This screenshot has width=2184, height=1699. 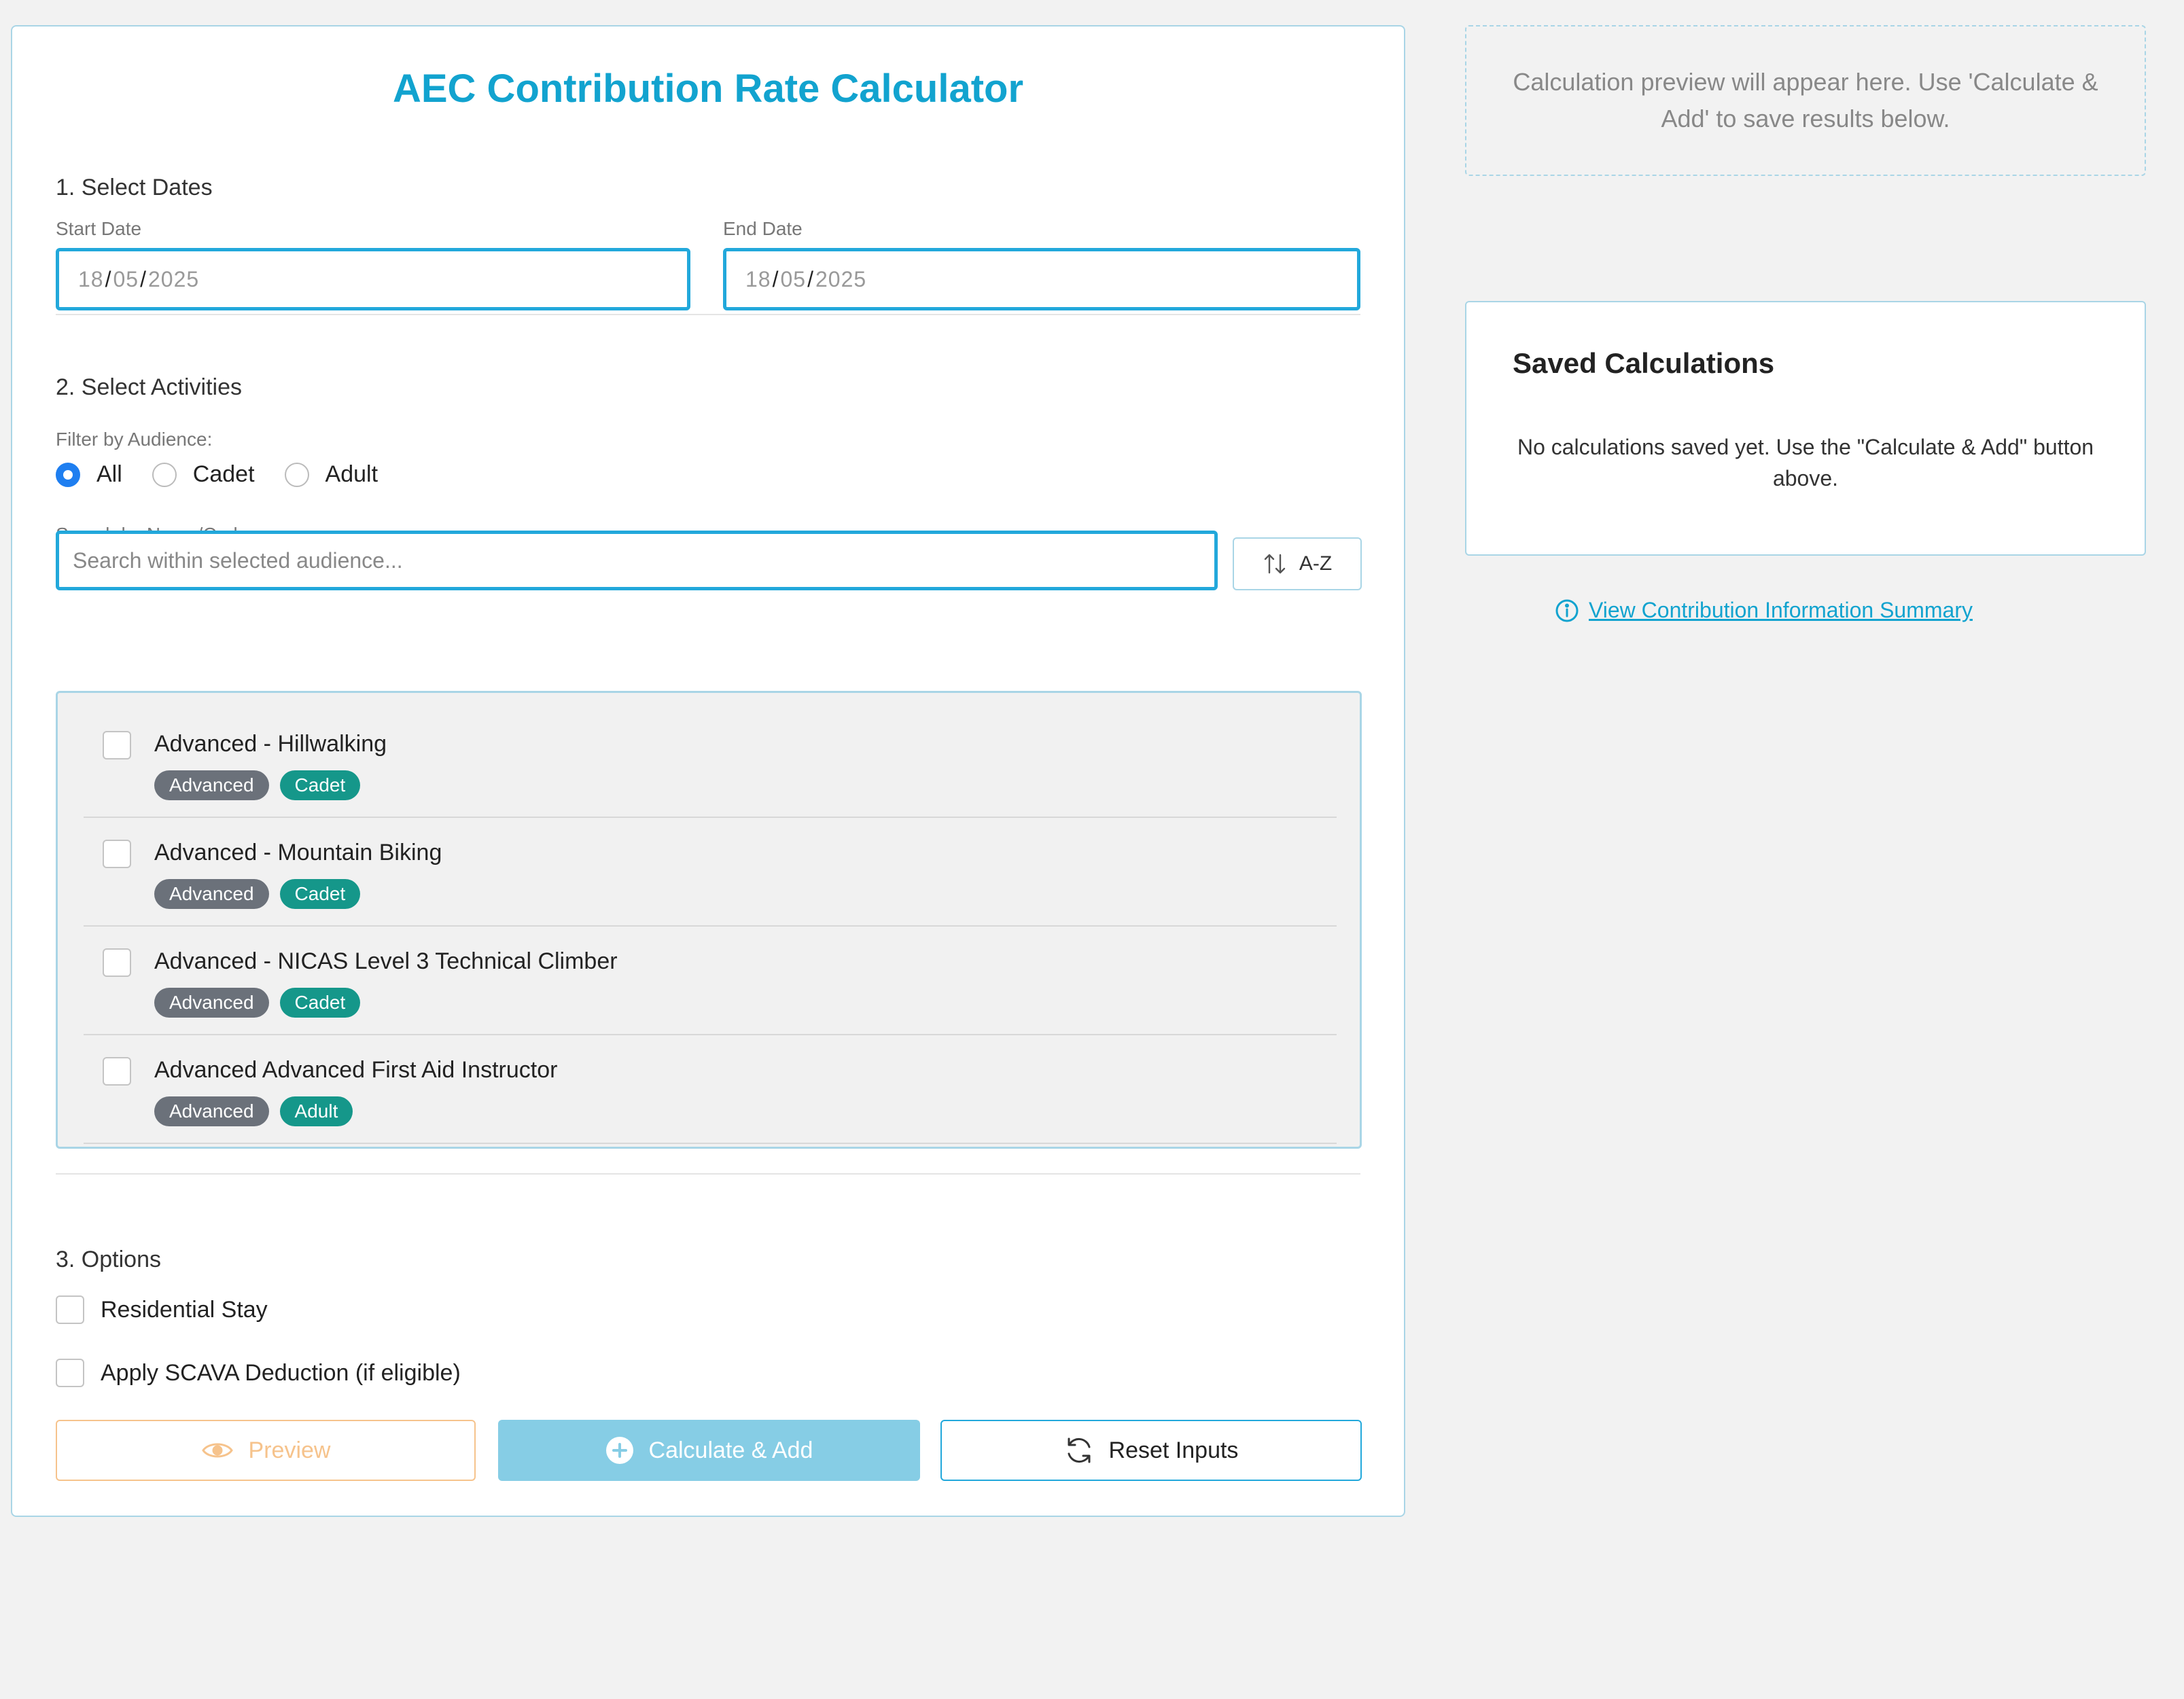 What do you see at coordinates (710, 764) in the screenshot?
I see `activity-item: Advanced - Hillwalking Advanced Cadet` at bounding box center [710, 764].